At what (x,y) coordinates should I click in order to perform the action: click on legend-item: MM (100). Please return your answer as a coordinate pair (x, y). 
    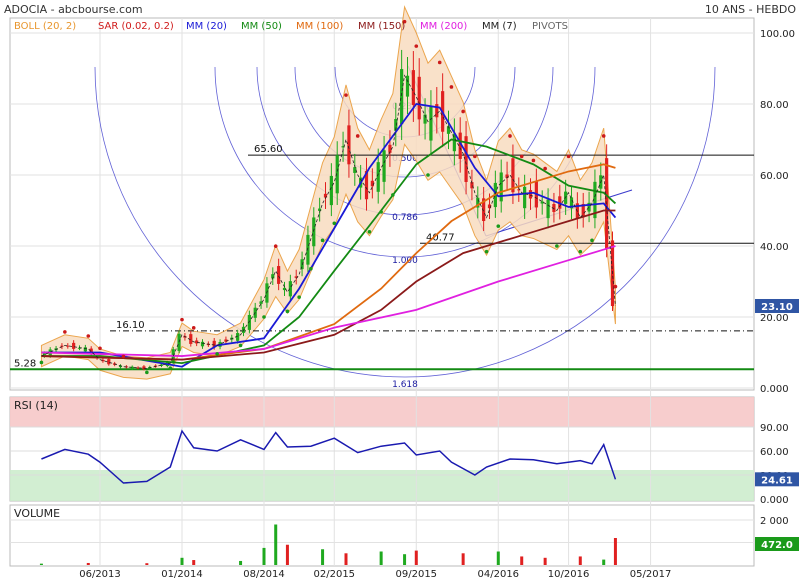
    Looking at the image, I should click on (319, 26).